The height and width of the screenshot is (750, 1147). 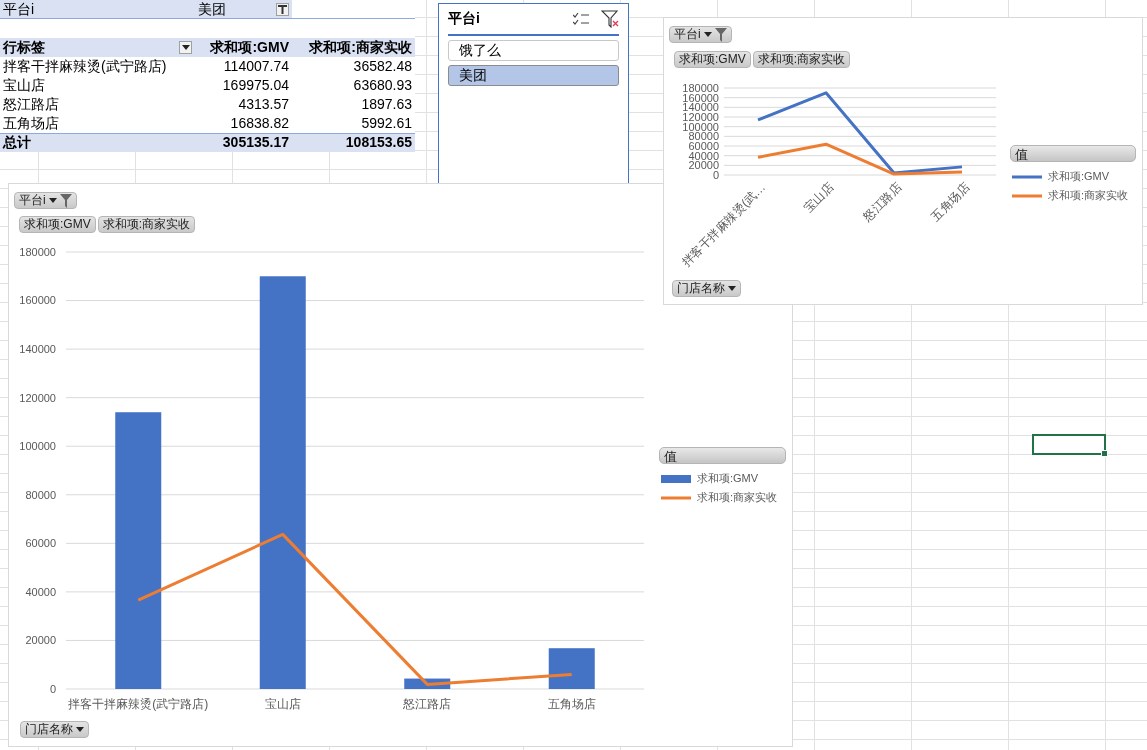 What do you see at coordinates (676, 478) in the screenshot?
I see `legend-swatch-icon` at bounding box center [676, 478].